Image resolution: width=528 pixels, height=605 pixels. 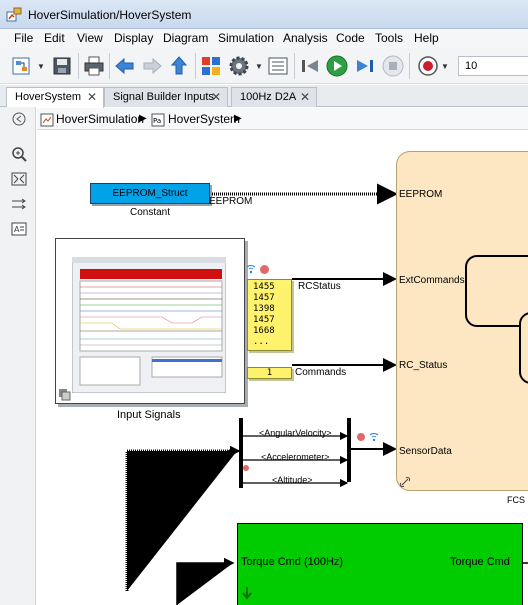 What do you see at coordinates (295, 457) in the screenshot?
I see `bus-signal-label: <Accelerometer>` at bounding box center [295, 457].